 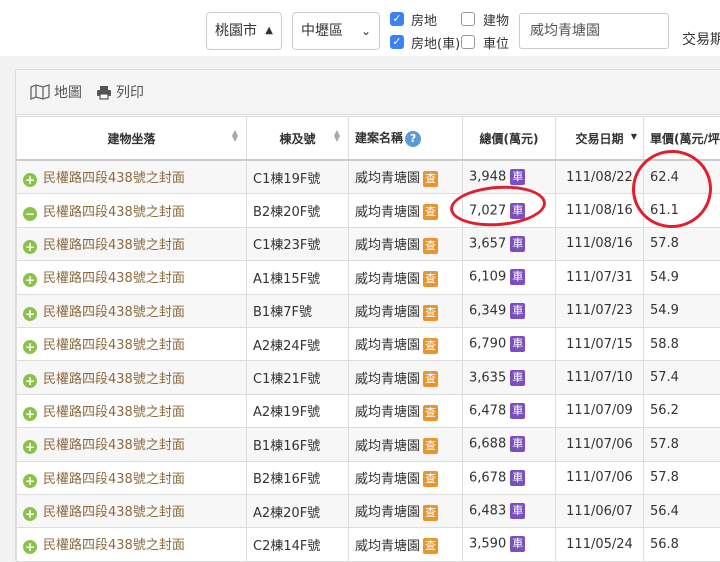 What do you see at coordinates (56, 92) in the screenshot?
I see `map-button: 地圖` at bounding box center [56, 92].